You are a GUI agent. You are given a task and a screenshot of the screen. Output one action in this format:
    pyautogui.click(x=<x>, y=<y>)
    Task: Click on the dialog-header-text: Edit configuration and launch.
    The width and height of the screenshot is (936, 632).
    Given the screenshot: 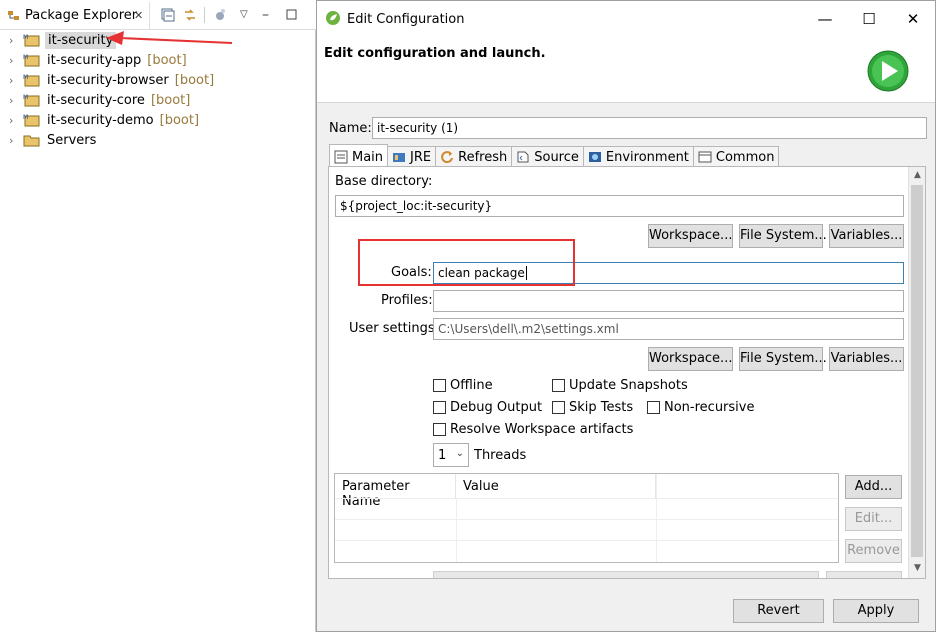 What is the action you would take?
    pyautogui.click(x=435, y=53)
    